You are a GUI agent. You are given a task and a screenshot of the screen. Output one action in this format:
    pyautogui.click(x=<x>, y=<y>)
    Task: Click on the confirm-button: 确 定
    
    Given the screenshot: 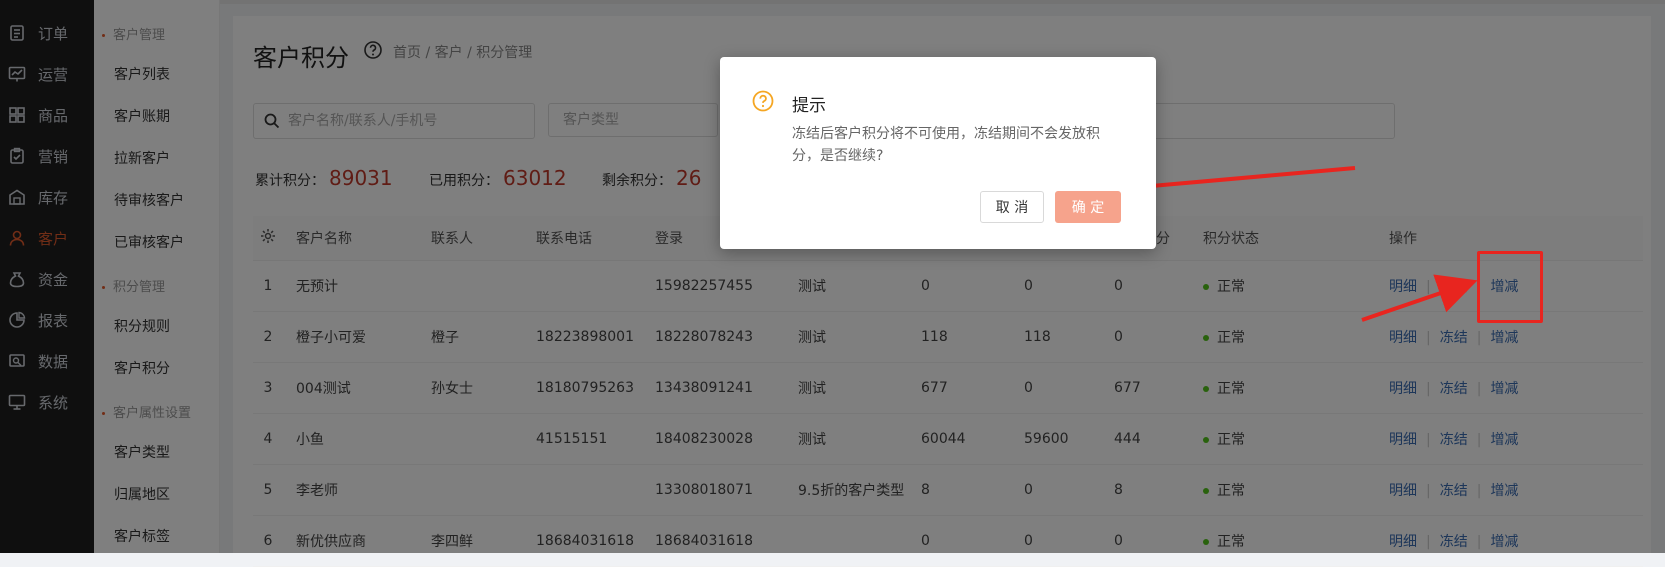 What is the action you would take?
    pyautogui.click(x=1088, y=207)
    